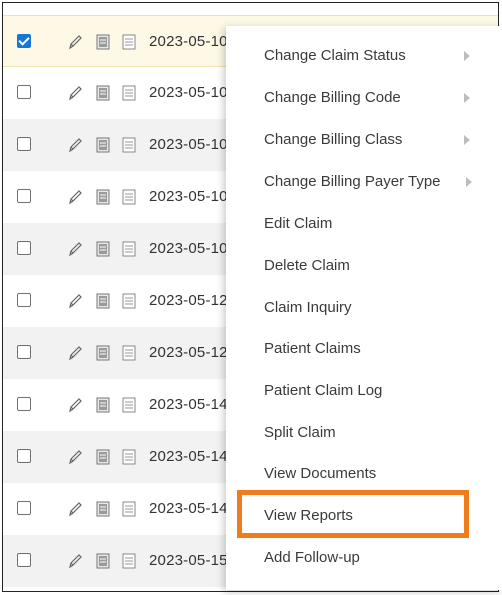 The height and width of the screenshot is (595, 502). What do you see at coordinates (312, 557) in the screenshot?
I see `menu-item-label: Add Follow-up` at bounding box center [312, 557].